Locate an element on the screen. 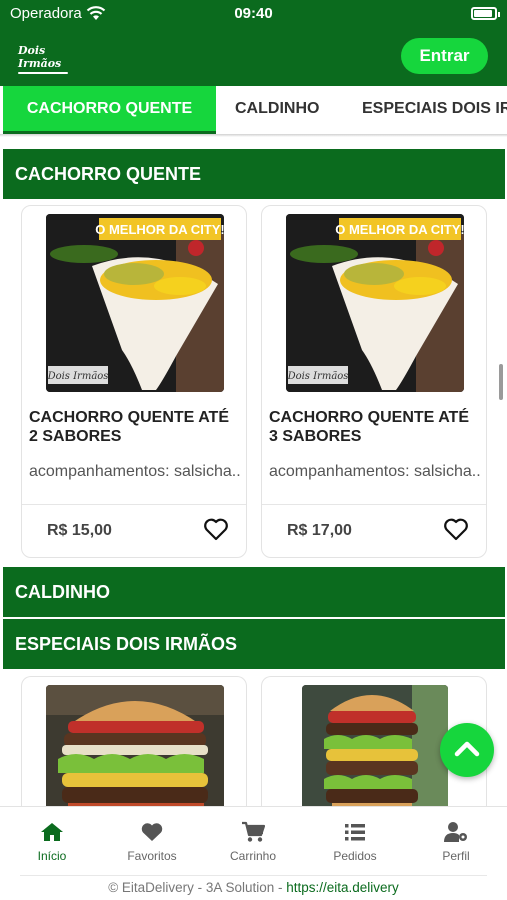 The image size is (507, 900). nav-item-carrinho: Carrinho is located at coordinates (253, 842).